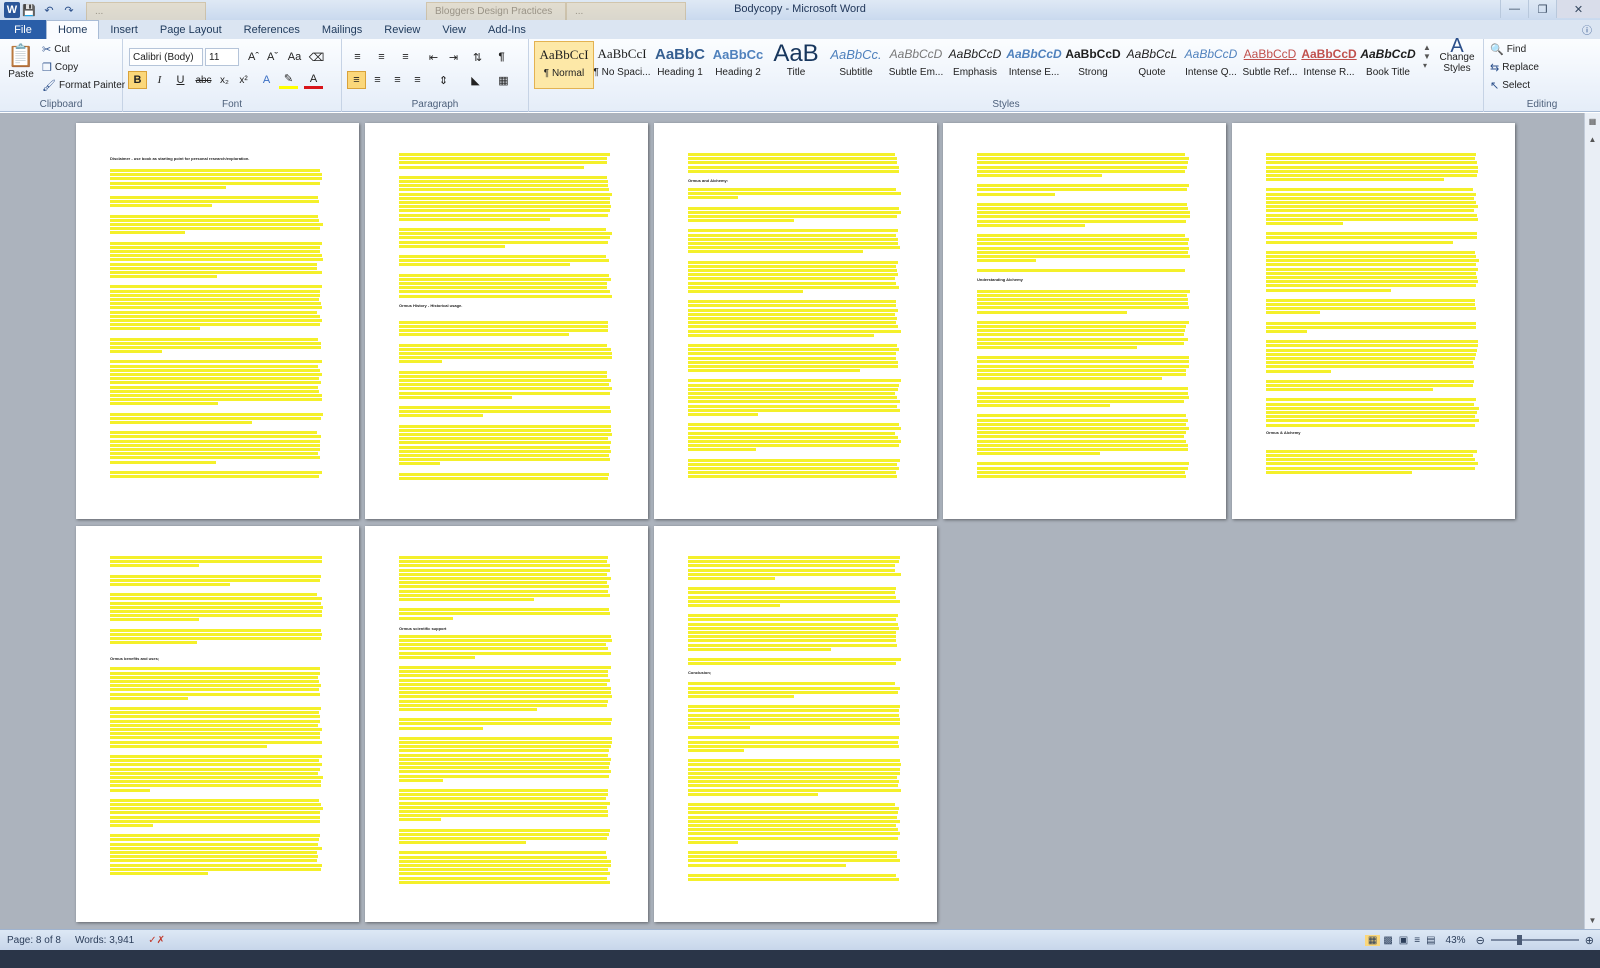 The height and width of the screenshot is (968, 1600). Describe the element at coordinates (222, 57) in the screenshot. I see `font-size-select: 11` at that location.